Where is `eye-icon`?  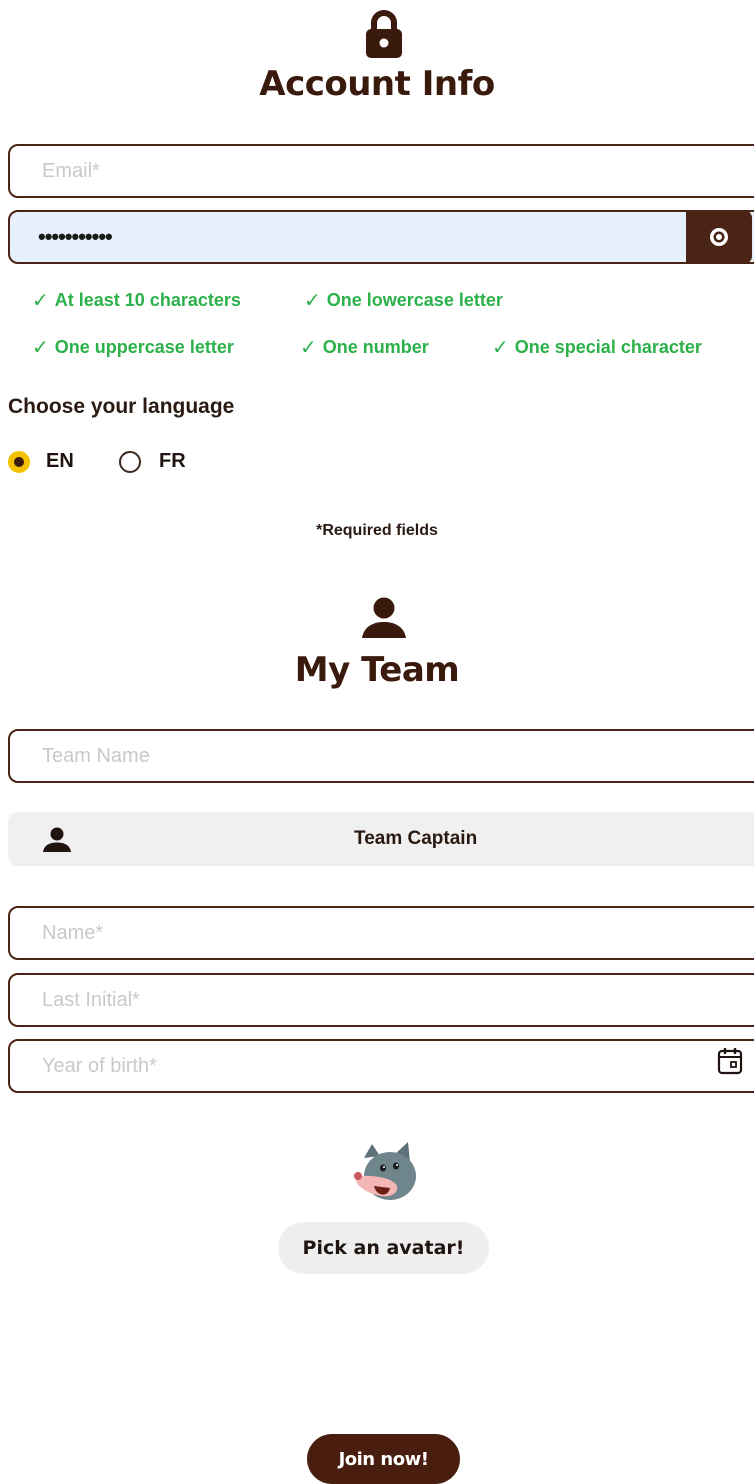
eye-icon is located at coordinates (719, 236).